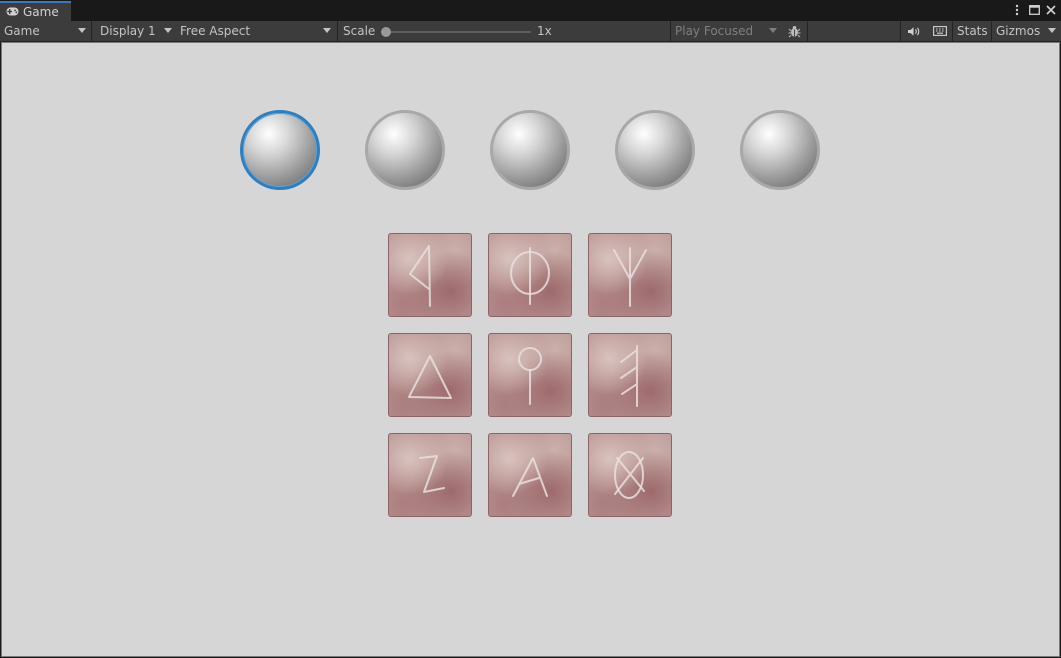 The height and width of the screenshot is (658, 1061). Describe the element at coordinates (256, 31) in the screenshot. I see `aspect-dropdown: Free Aspect` at that location.